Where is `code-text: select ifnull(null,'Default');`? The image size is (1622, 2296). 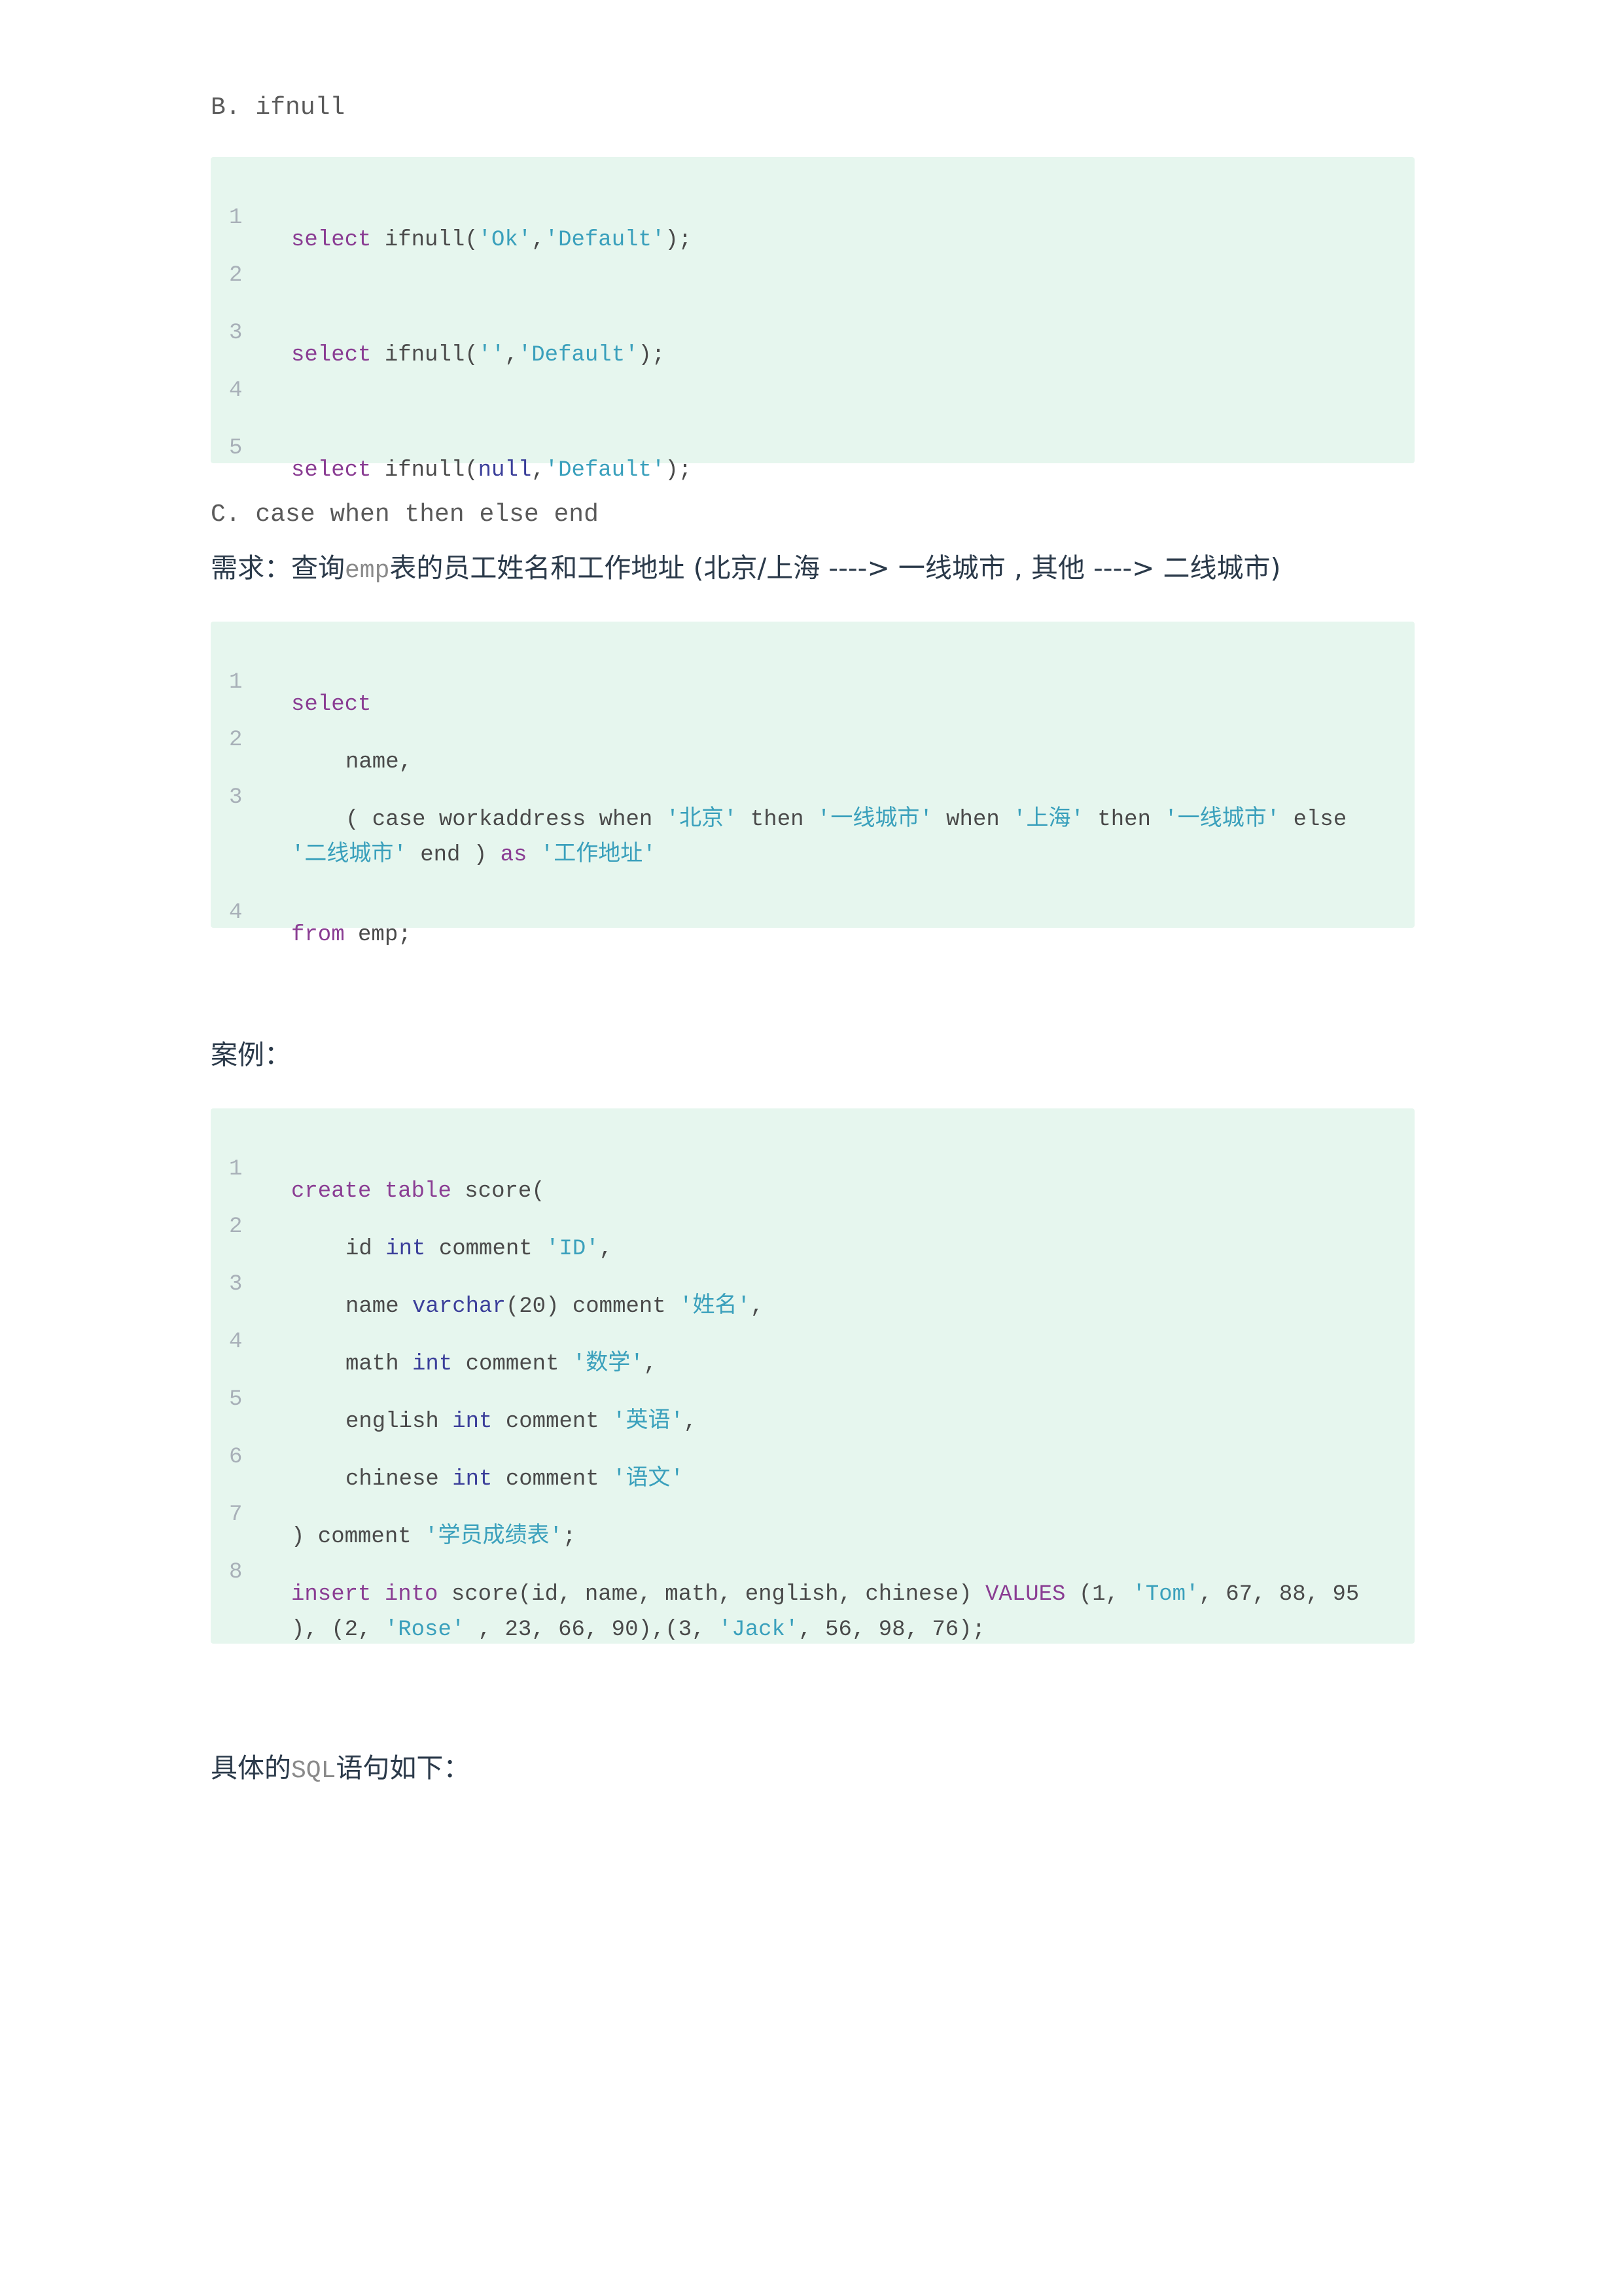 code-text: select ifnull(null,'Default'); is located at coordinates (492, 471).